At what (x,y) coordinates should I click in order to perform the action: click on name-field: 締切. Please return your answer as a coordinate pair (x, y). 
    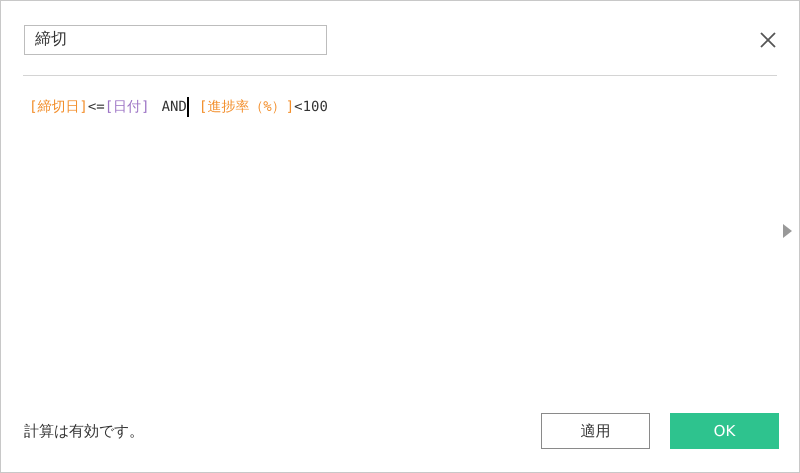
    Looking at the image, I should click on (175, 39).